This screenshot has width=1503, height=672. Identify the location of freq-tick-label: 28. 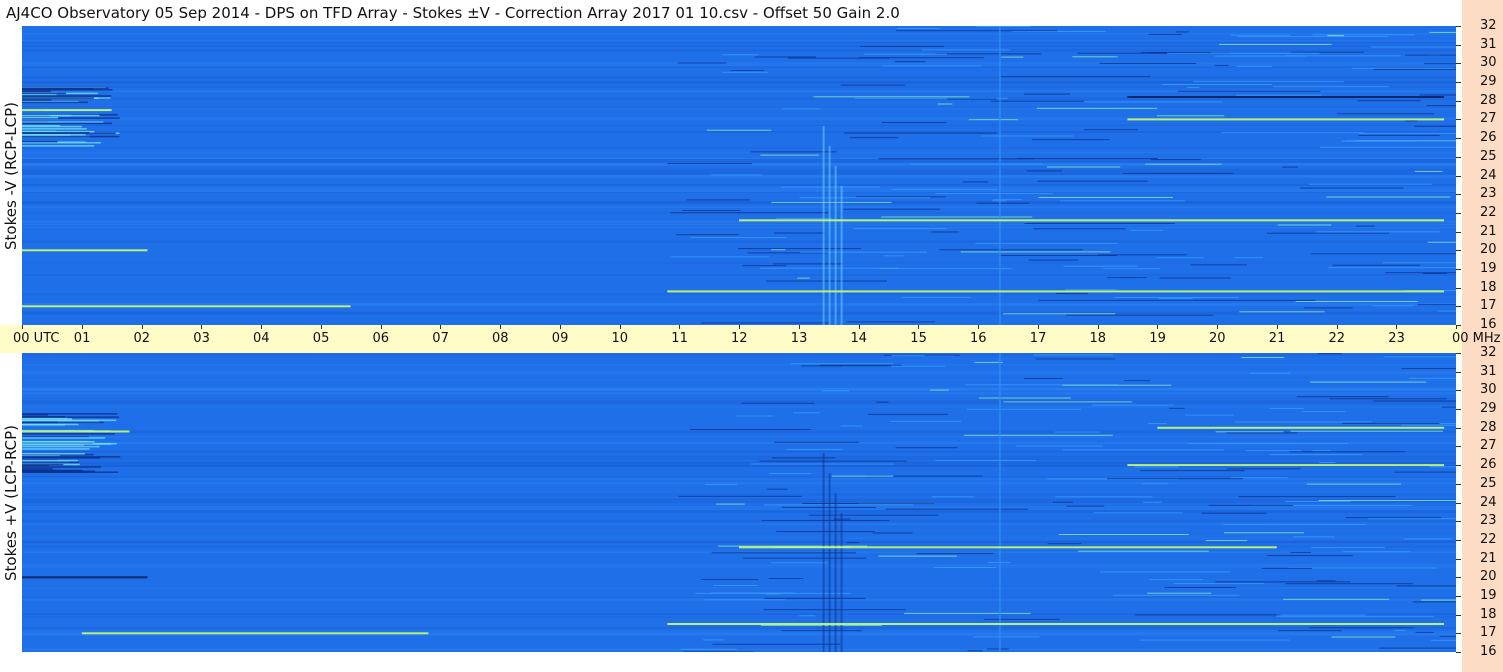
(1488, 427).